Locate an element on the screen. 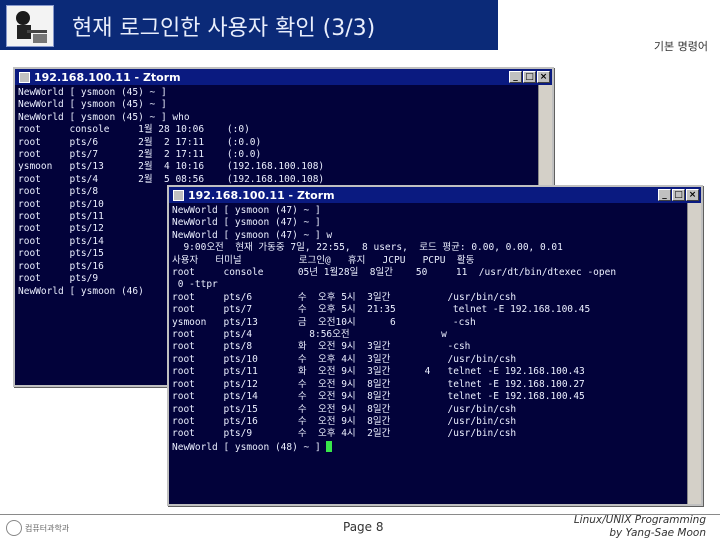  credit: Linux/UNIX Programming by Yang-Sae Moon is located at coordinates (640, 527).